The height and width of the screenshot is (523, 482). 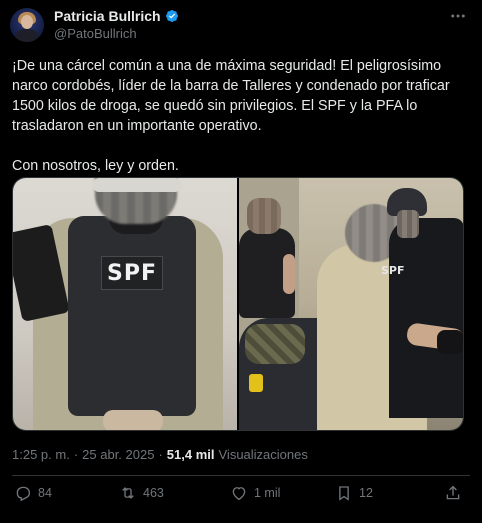 I want to click on more-horizontal-icon, so click(x=458, y=16).